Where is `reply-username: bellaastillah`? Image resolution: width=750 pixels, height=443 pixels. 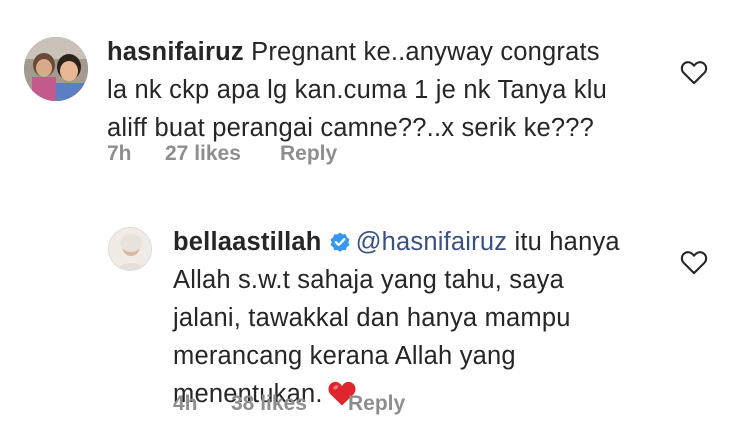
reply-username: bellaastillah is located at coordinates (247, 242).